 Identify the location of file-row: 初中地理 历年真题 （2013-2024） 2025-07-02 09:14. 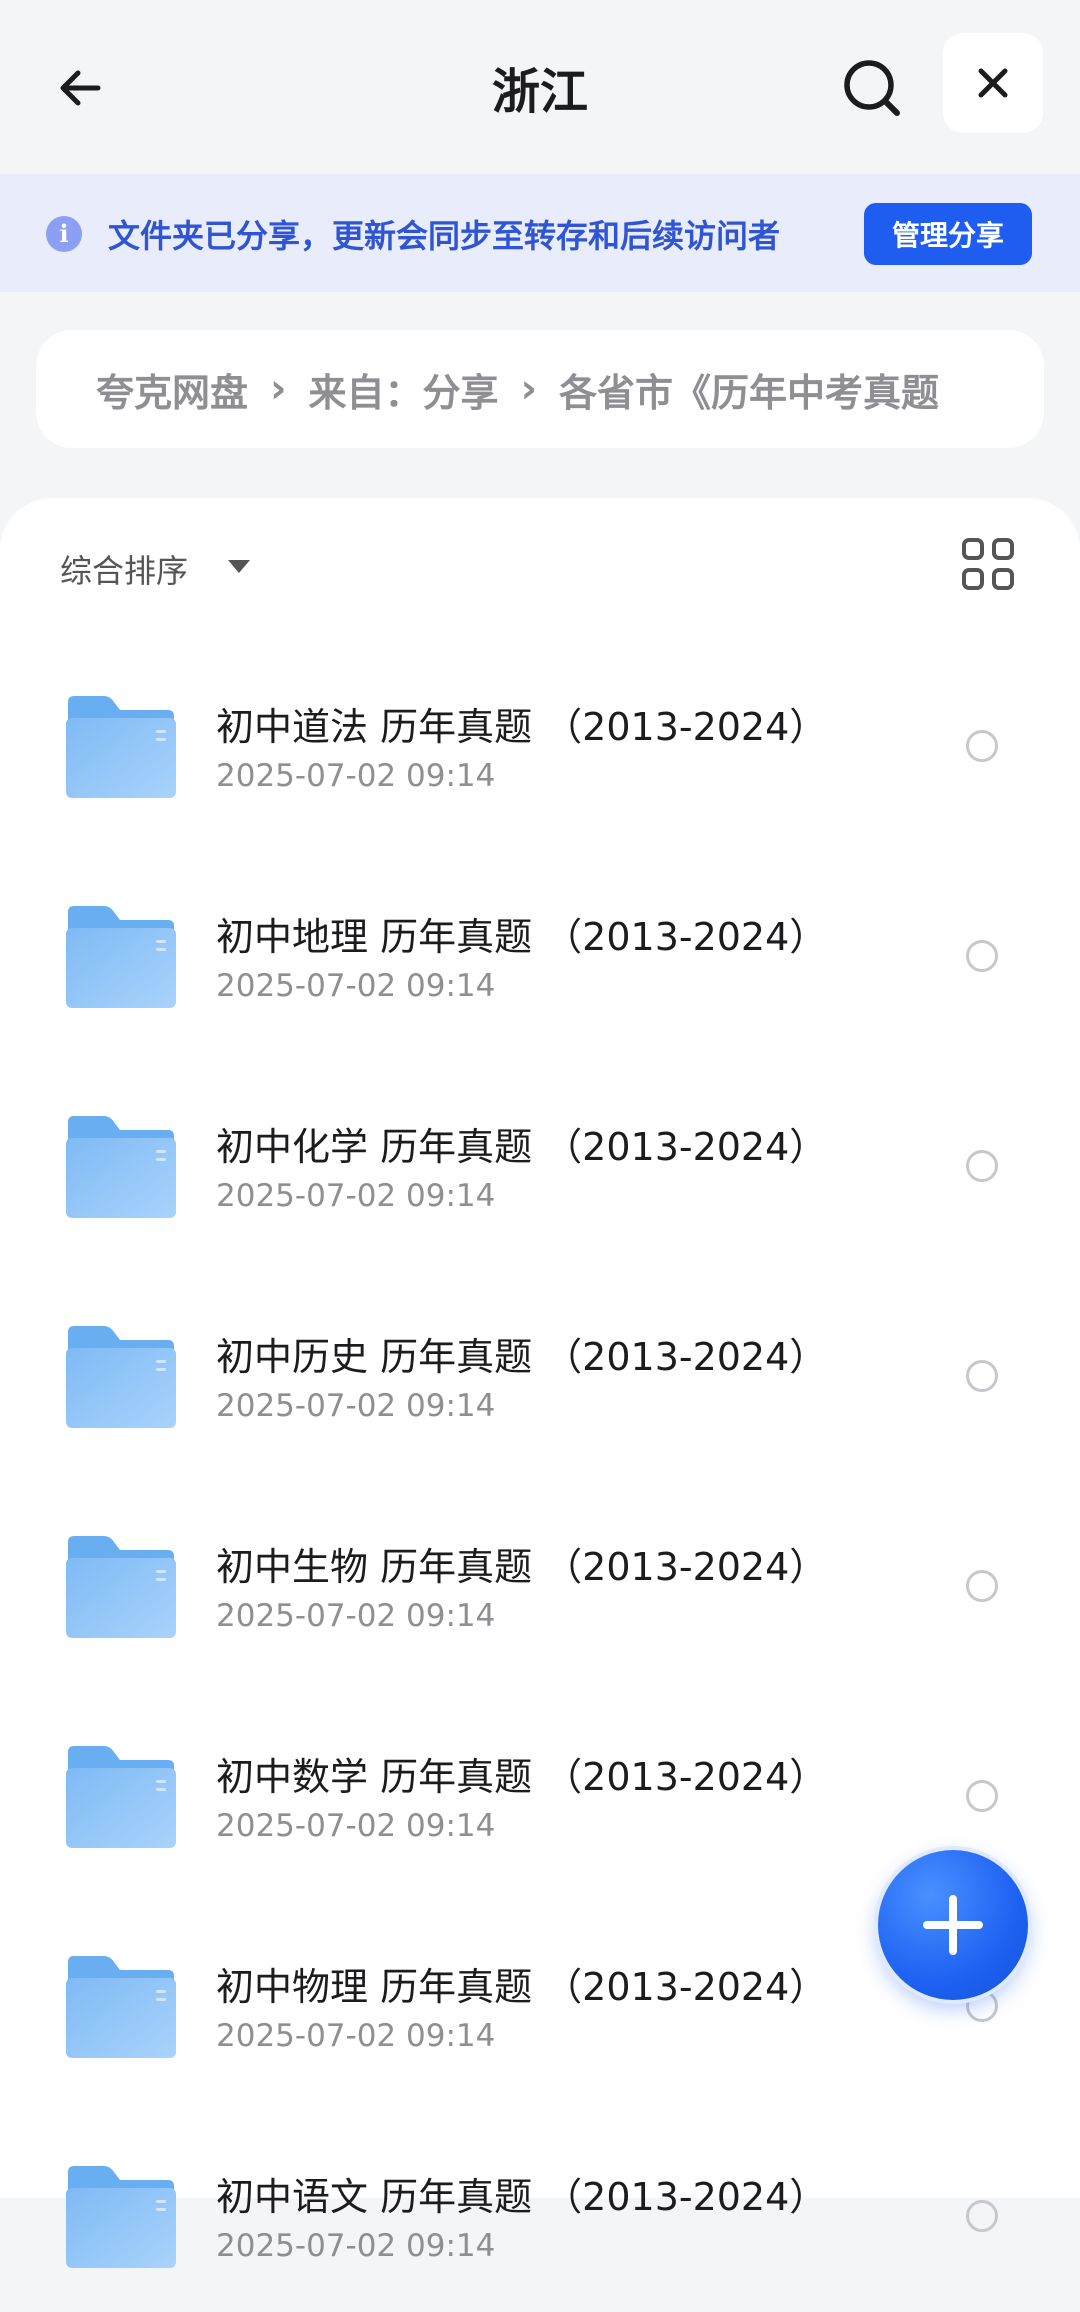
(540, 957).